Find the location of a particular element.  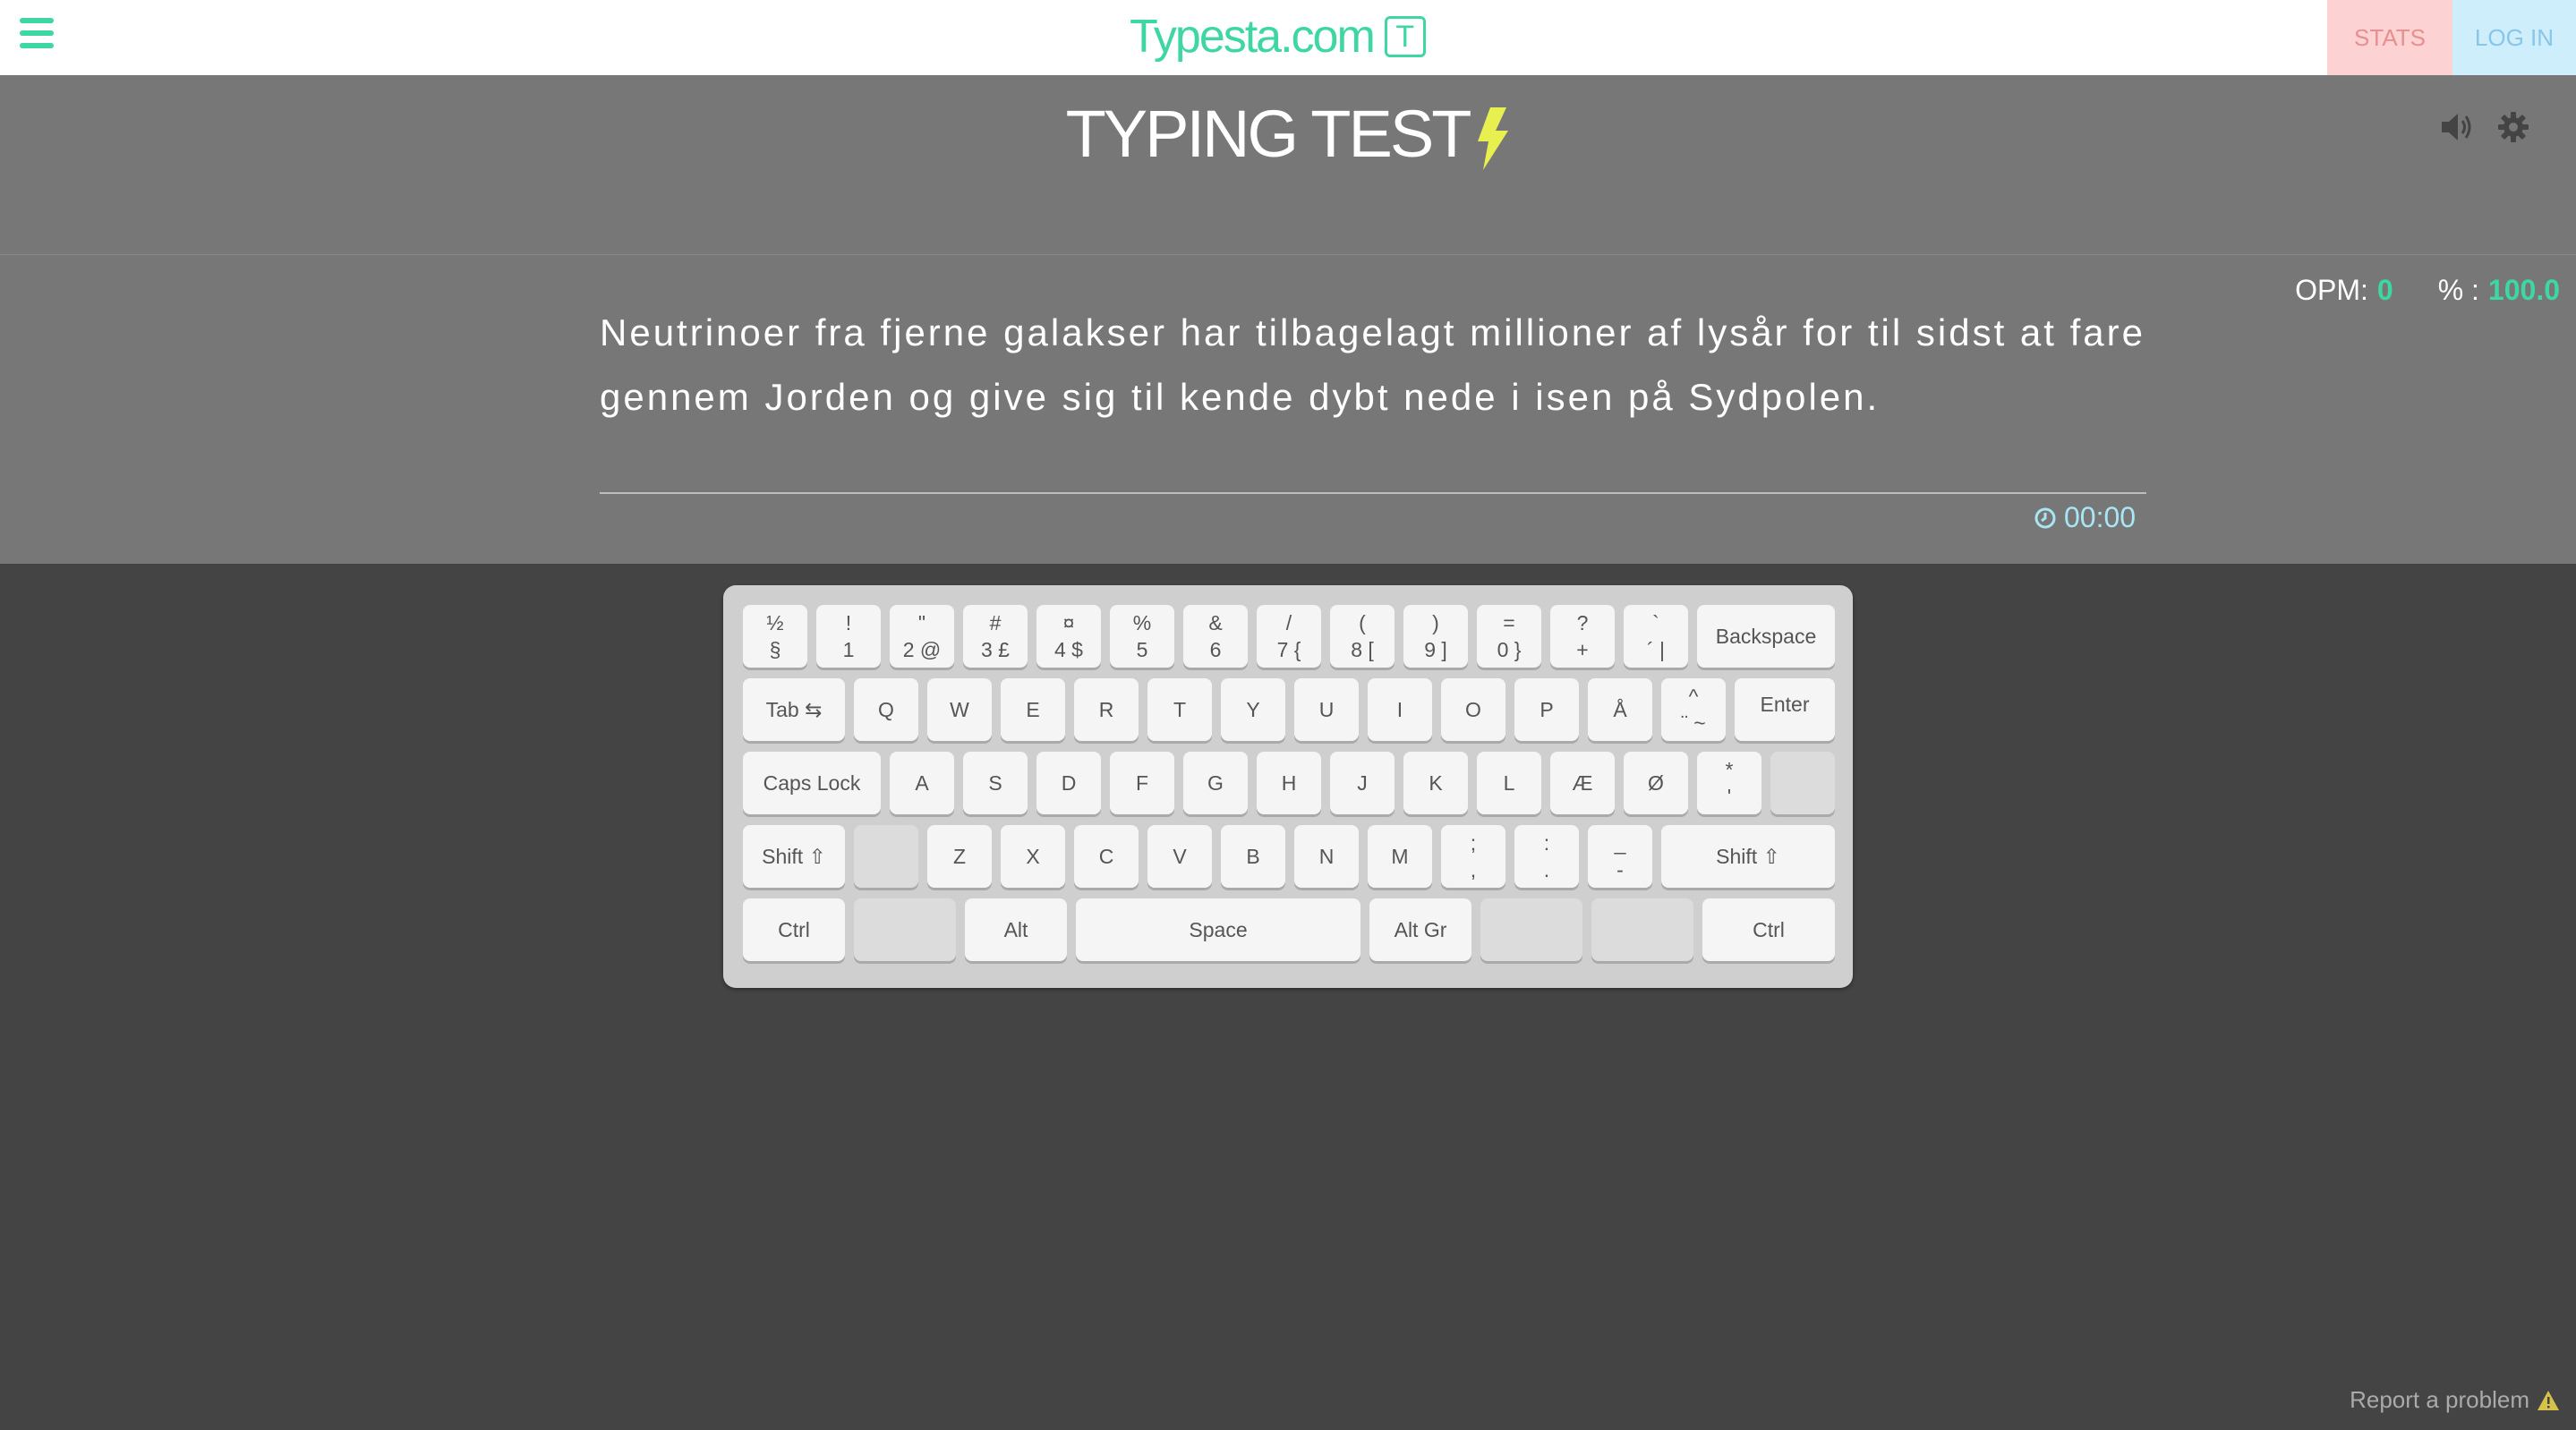

key-6: & 6 is located at coordinates (1215, 637).